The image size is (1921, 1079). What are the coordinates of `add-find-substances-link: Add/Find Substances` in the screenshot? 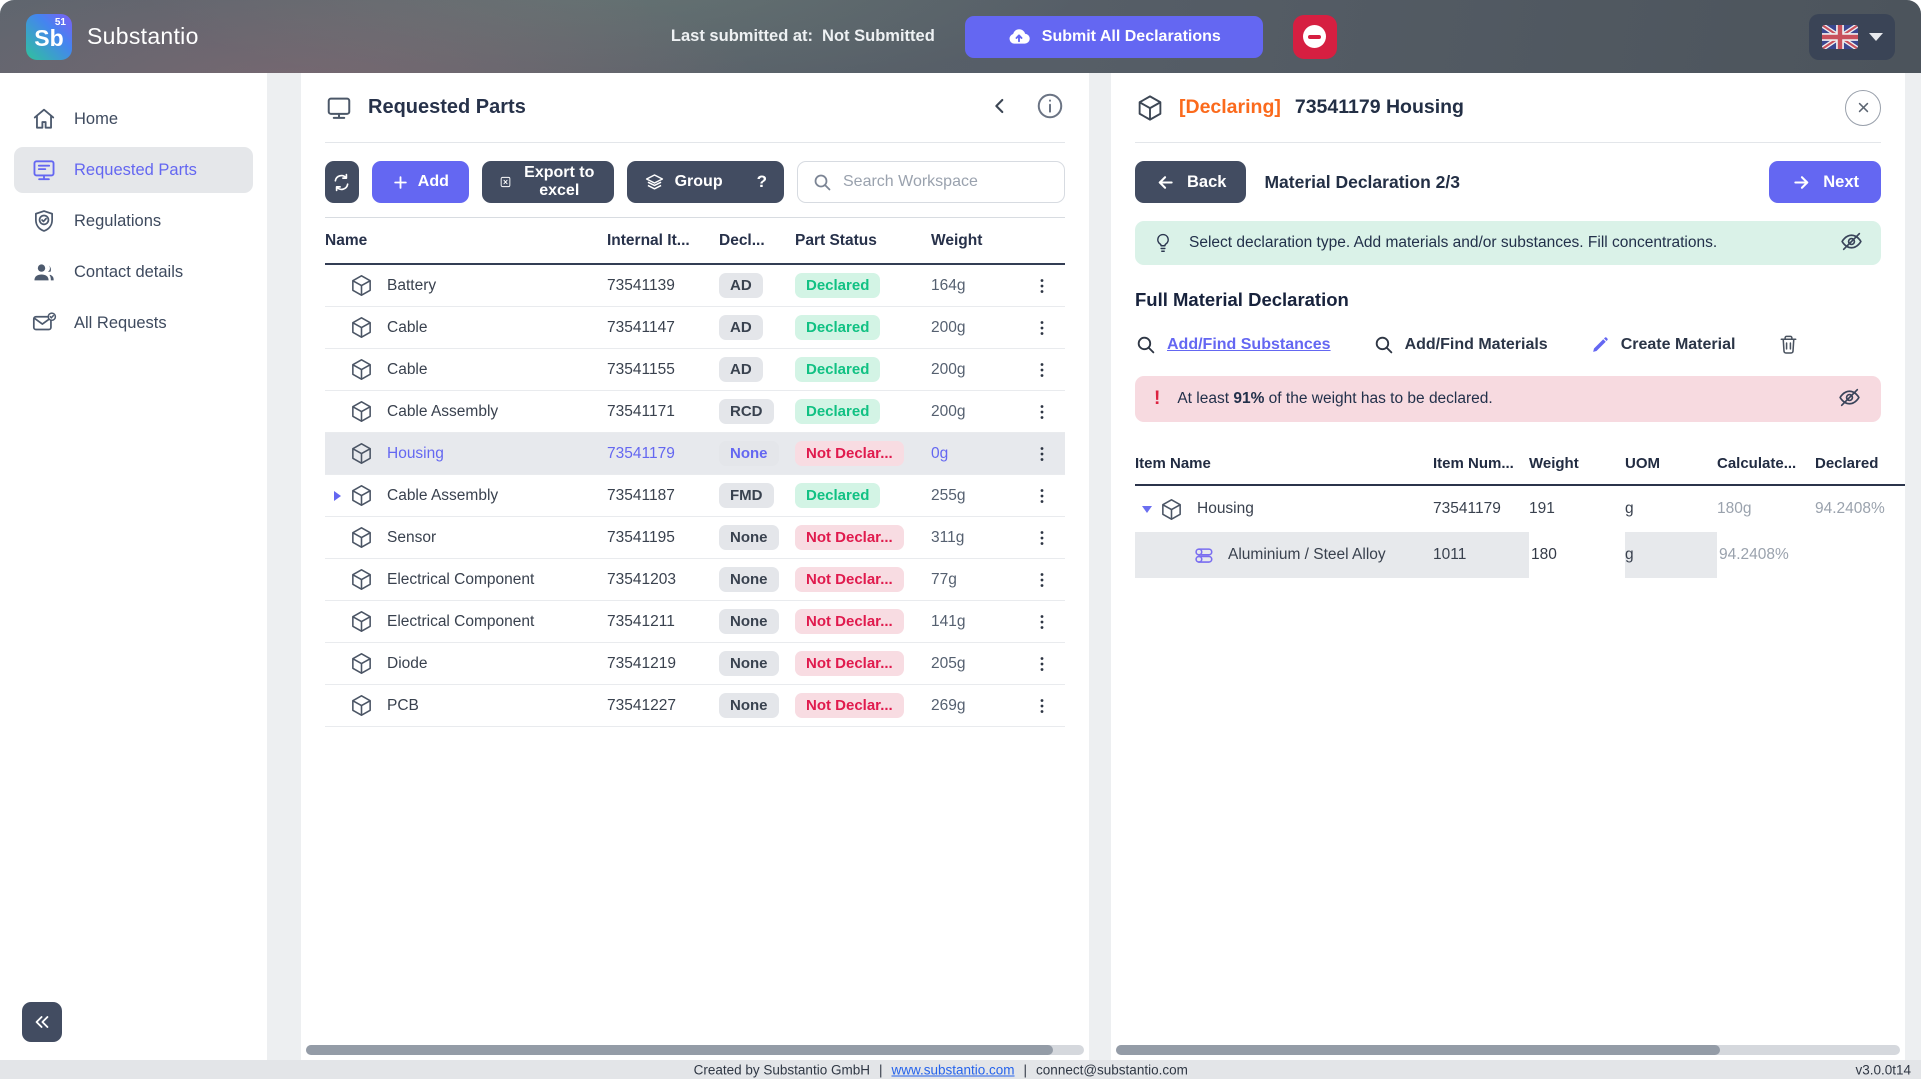 It's located at (1233, 344).